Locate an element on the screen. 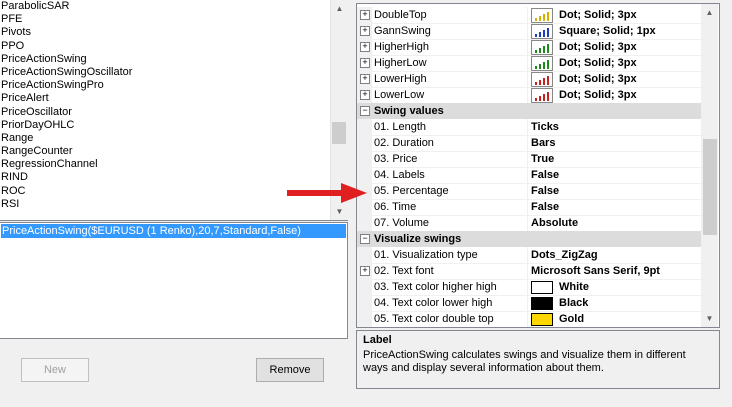  property-row: 03. Price True is located at coordinates (529, 159).